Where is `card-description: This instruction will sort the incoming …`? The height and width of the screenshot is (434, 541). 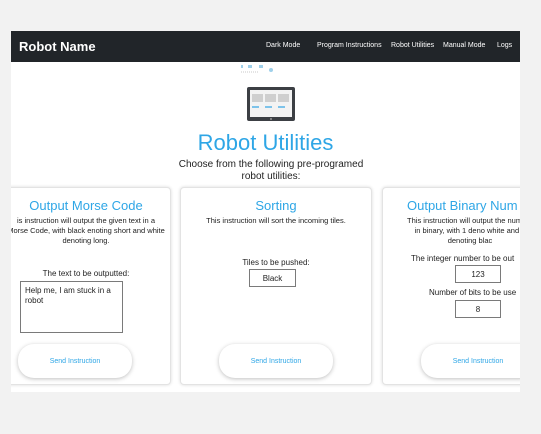
card-description: This instruction will sort the incoming … is located at coordinates (276, 220).